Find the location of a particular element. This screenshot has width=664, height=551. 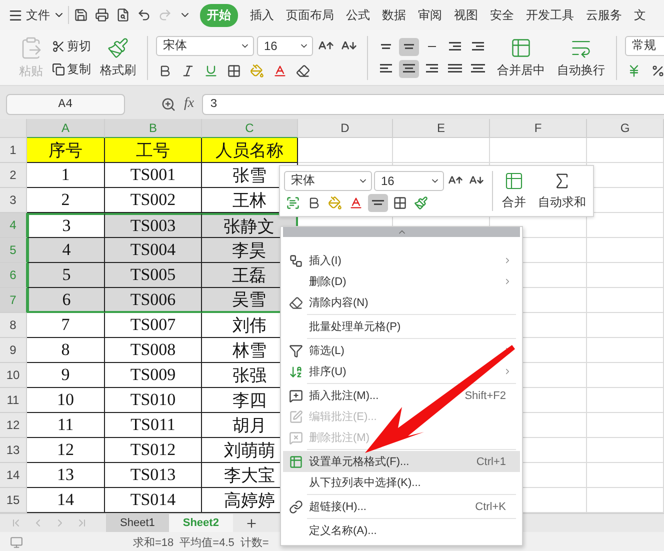

merge-center-button: 合并居中 is located at coordinates (521, 57).